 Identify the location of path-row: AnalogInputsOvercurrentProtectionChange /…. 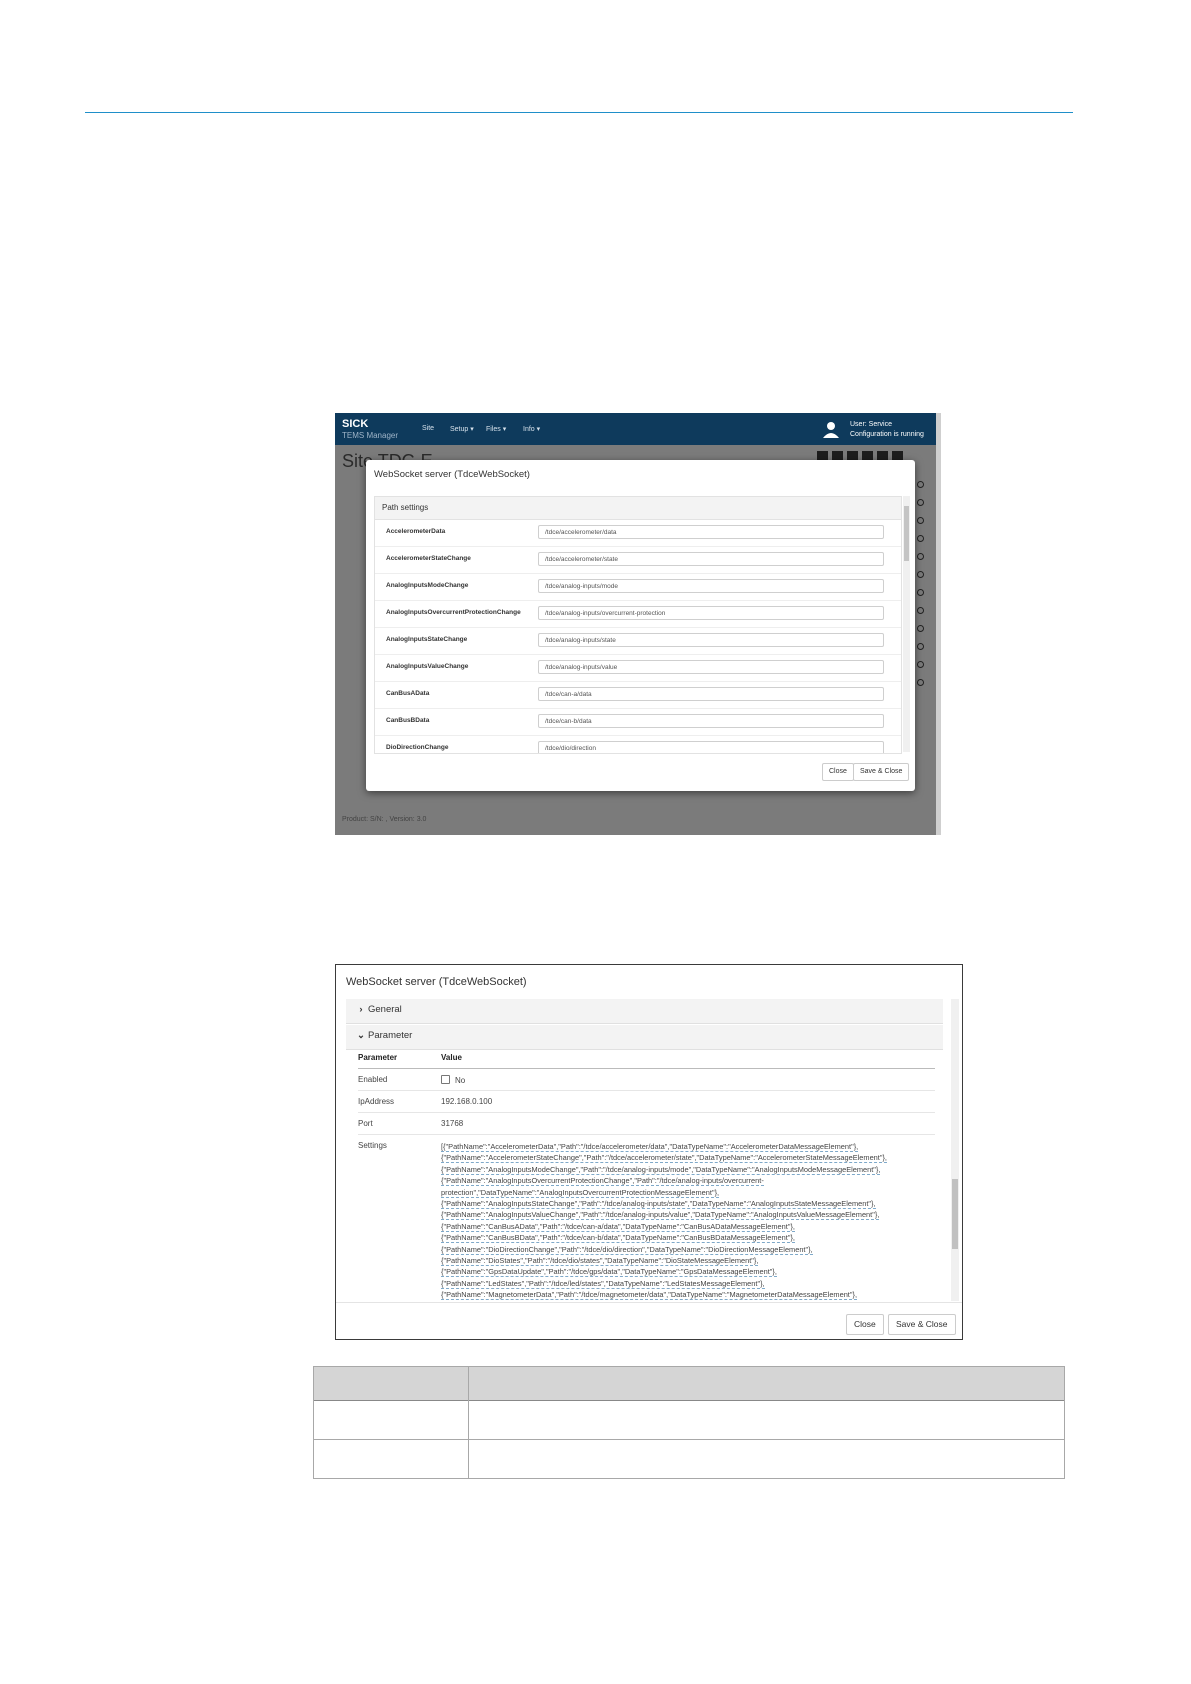
(638, 614).